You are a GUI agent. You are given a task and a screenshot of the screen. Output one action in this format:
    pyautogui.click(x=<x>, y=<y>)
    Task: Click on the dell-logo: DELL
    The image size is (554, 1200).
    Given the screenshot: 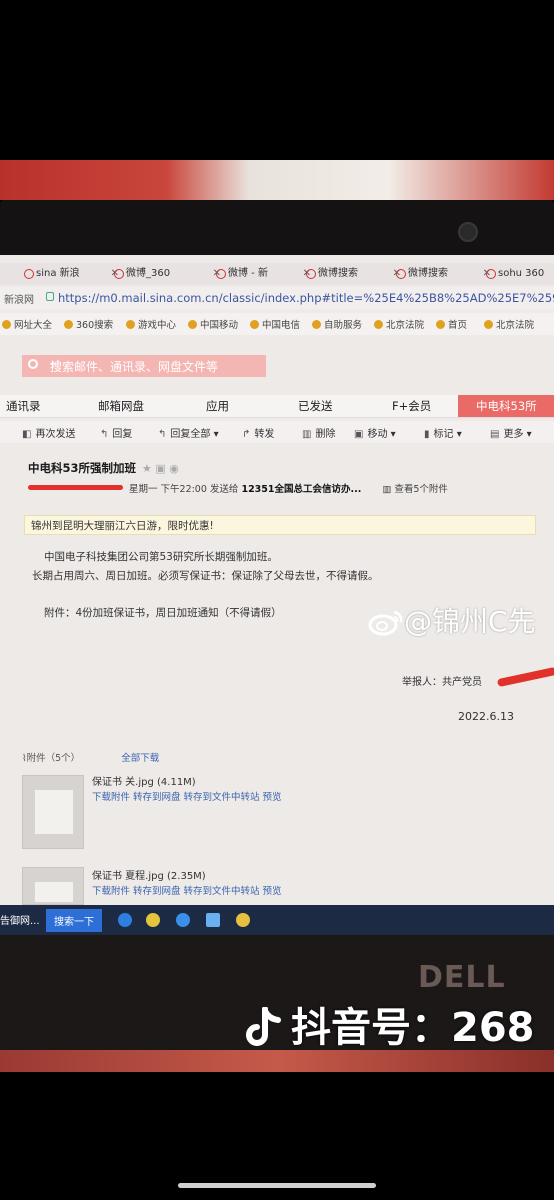 What is the action you would take?
    pyautogui.click(x=462, y=977)
    